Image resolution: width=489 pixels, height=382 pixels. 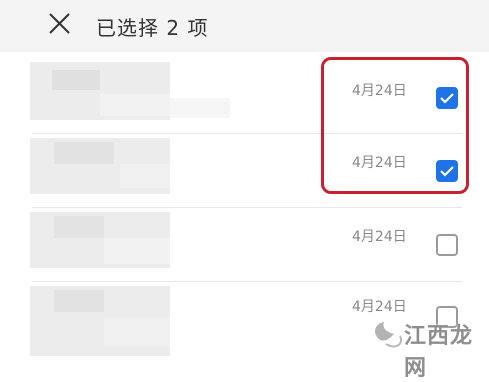 What do you see at coordinates (395, 125) in the screenshot?
I see `annotation-highlight-box` at bounding box center [395, 125].